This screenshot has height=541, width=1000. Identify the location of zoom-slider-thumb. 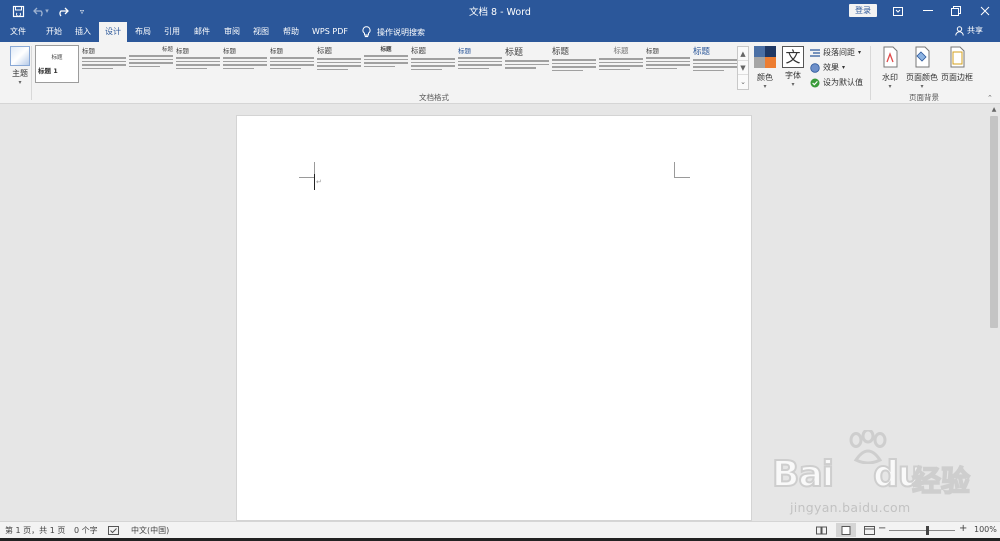
(927, 530).